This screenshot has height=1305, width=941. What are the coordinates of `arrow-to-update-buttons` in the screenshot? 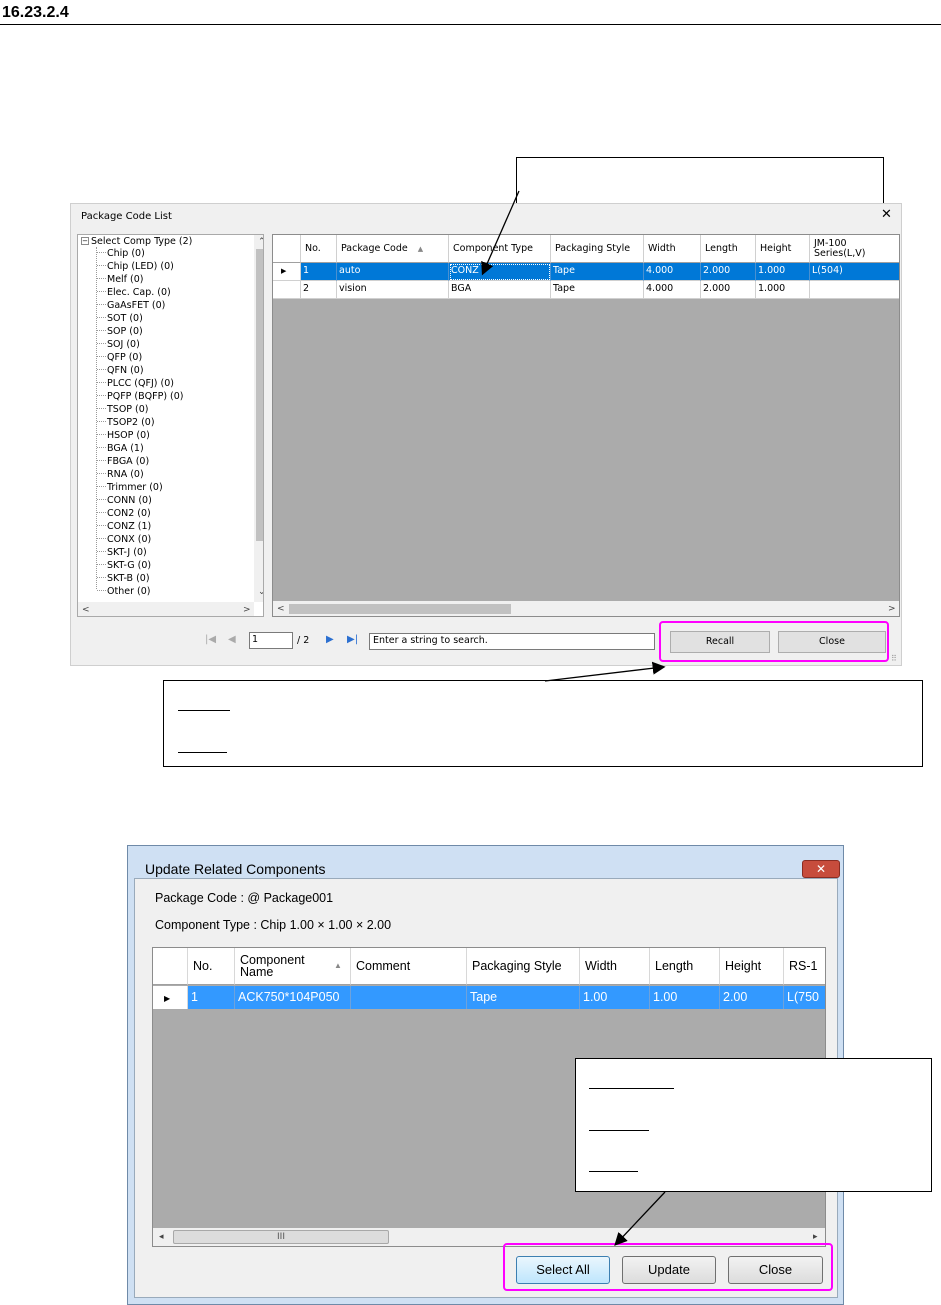 It's located at (640, 1218).